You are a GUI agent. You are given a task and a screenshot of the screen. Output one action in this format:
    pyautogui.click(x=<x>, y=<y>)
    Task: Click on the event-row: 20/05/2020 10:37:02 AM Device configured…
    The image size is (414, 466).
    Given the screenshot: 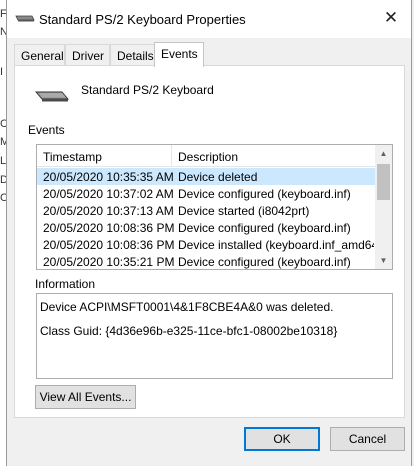 What is the action you would take?
    pyautogui.click(x=206, y=193)
    